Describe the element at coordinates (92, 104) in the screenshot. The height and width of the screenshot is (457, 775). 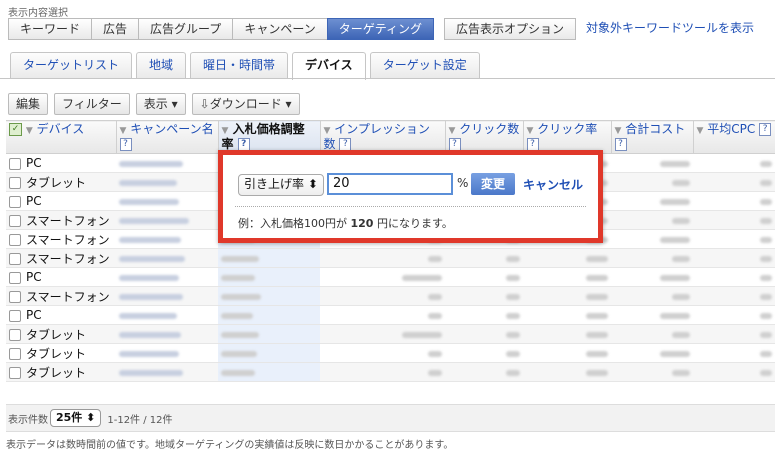
I see `filter-button: フィルター` at that location.